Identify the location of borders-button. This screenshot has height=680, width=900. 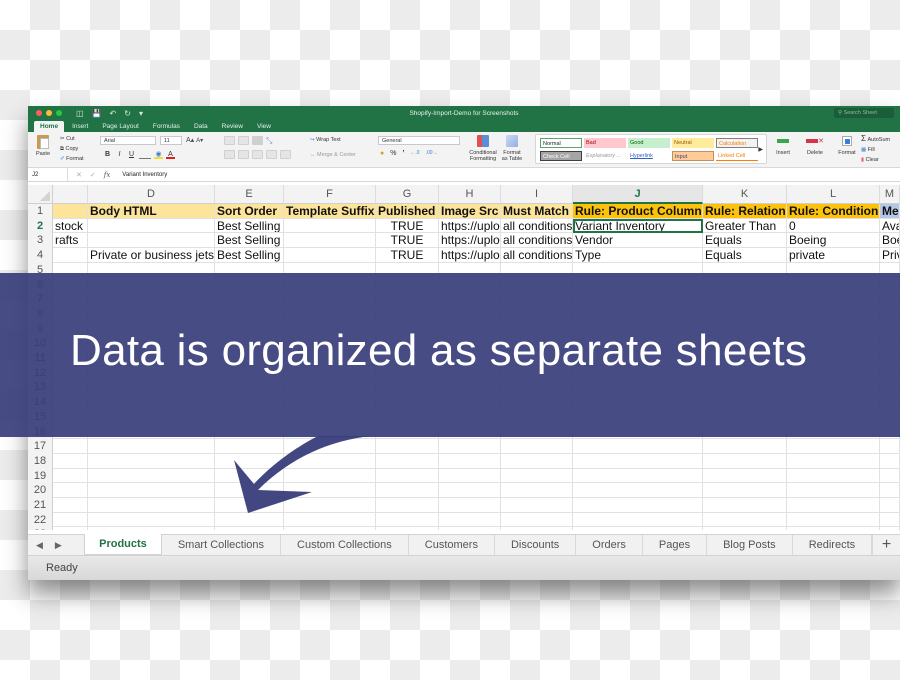
(145, 154).